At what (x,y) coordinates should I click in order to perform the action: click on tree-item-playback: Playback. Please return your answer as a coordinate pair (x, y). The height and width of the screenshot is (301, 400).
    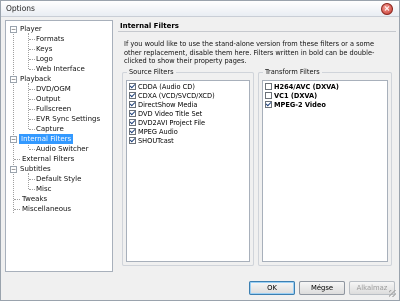
    Looking at the image, I should click on (35, 79).